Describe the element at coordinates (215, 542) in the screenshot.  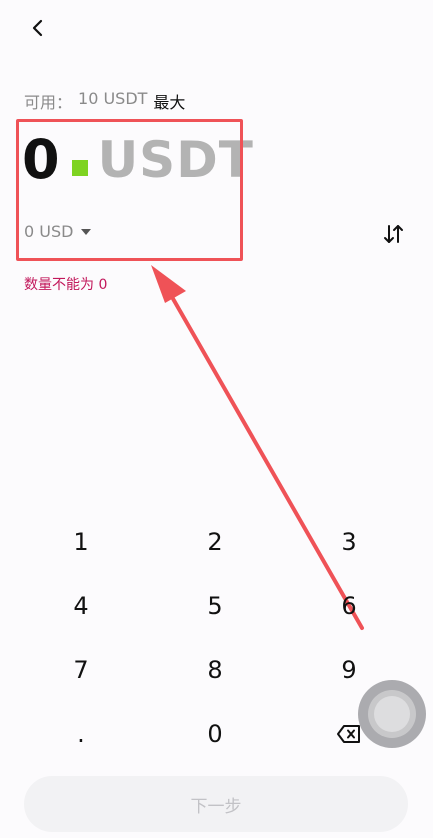
I see `key-2: 2` at that location.